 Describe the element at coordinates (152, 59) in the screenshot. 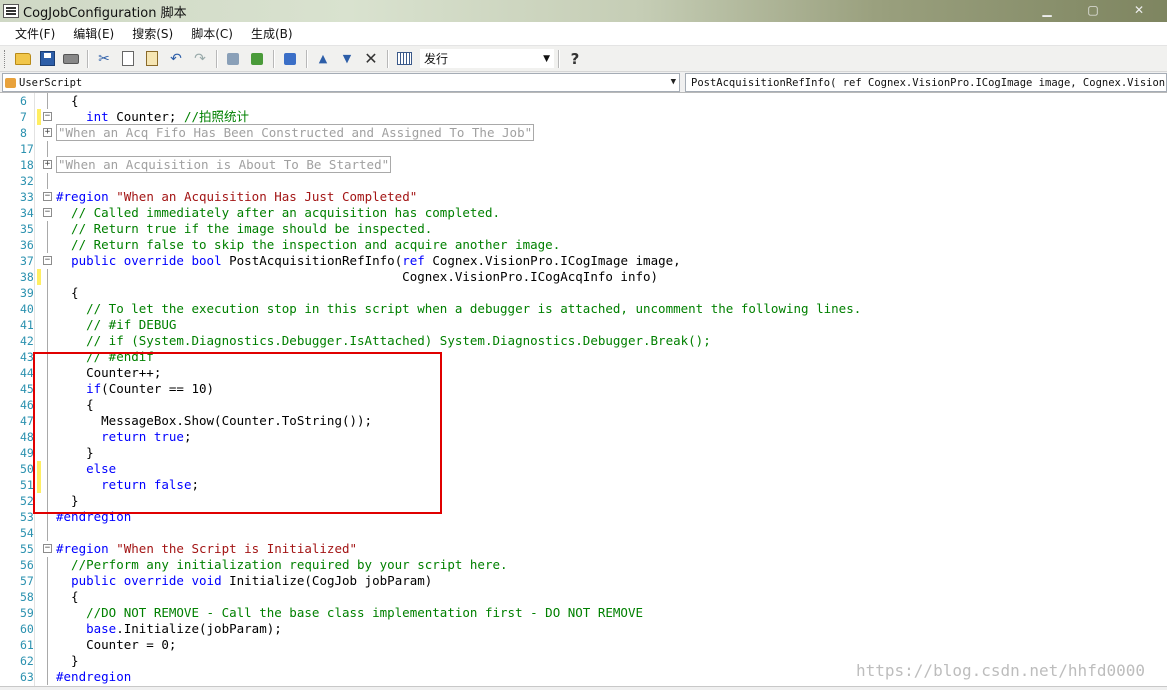

I see `paste-button` at that location.